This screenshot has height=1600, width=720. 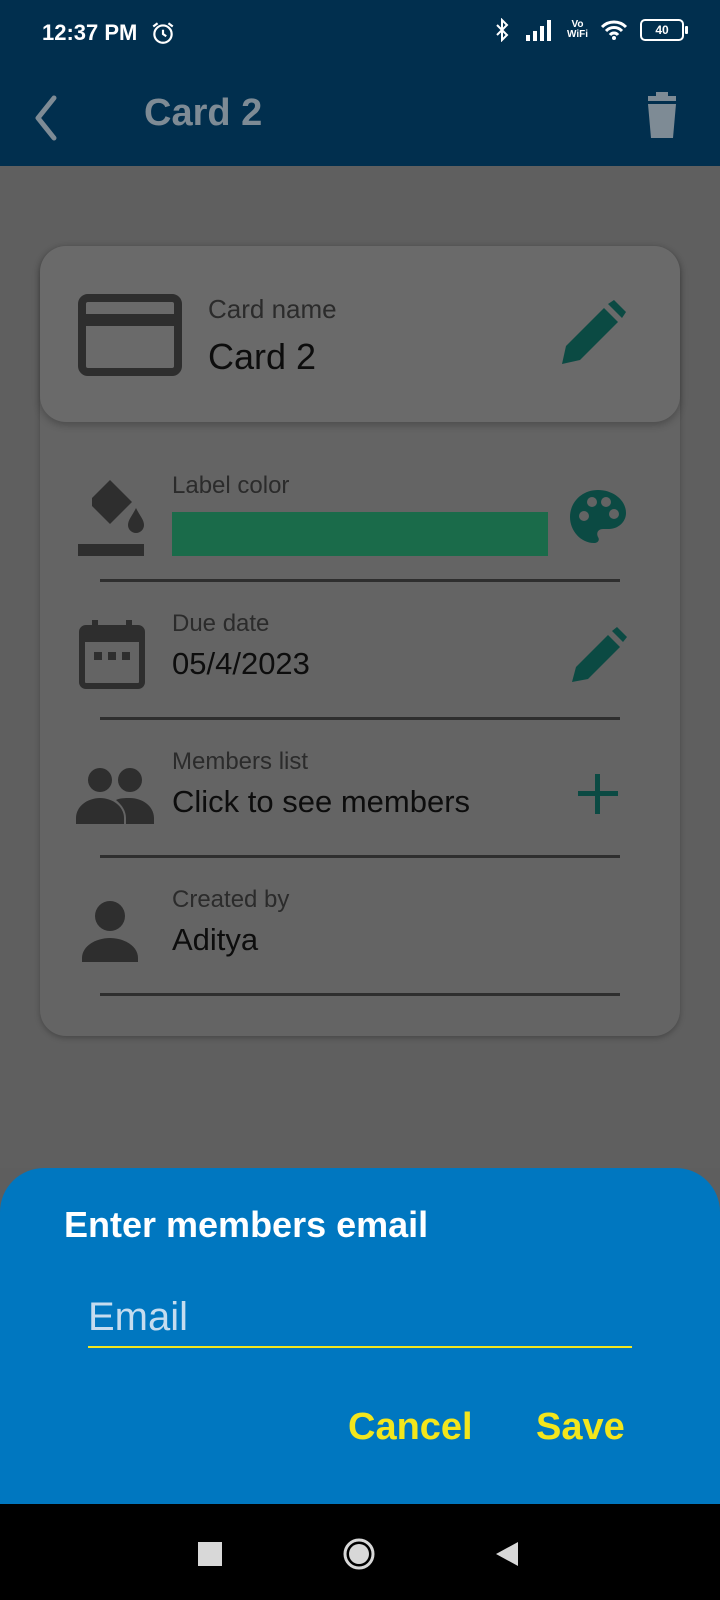 What do you see at coordinates (241, 663) in the screenshot?
I see `due-date-value: 05/4/2023` at bounding box center [241, 663].